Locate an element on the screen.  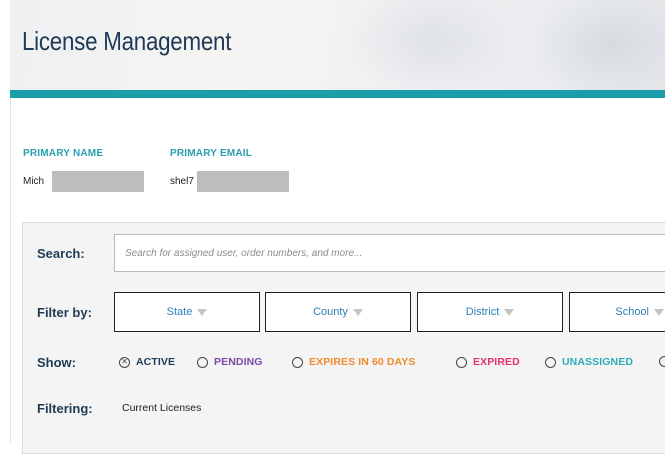
primary-name-value: Mich is located at coordinates (34, 181).